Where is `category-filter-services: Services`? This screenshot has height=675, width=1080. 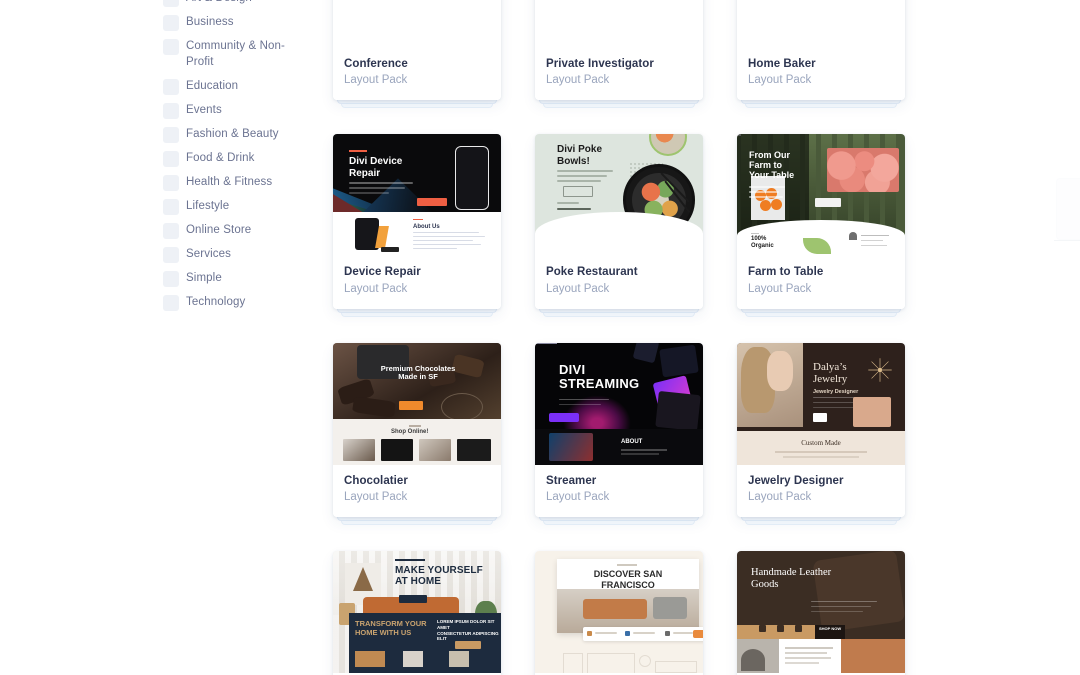 category-filter-services: Services is located at coordinates (238, 254).